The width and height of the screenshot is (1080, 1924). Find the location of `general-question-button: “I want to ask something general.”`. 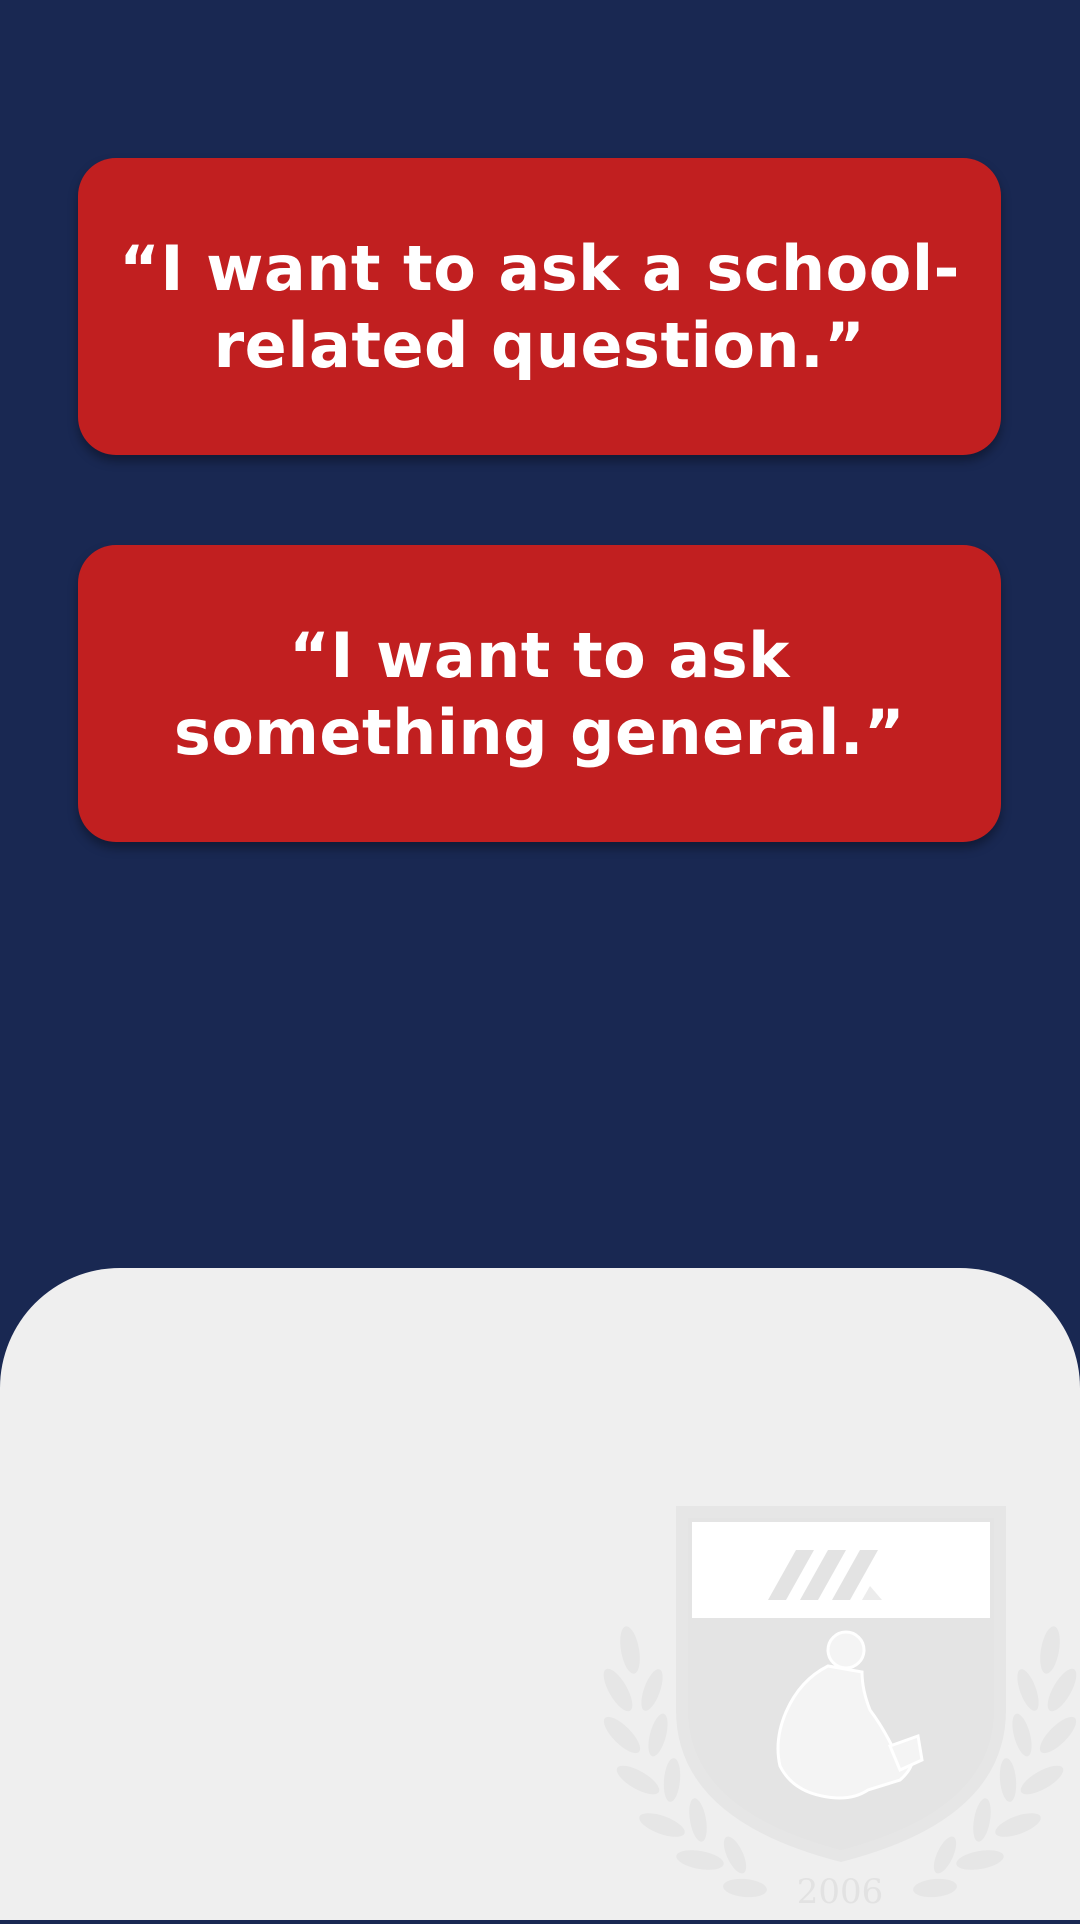

general-question-button: “I want to ask something general.” is located at coordinates (539, 693).